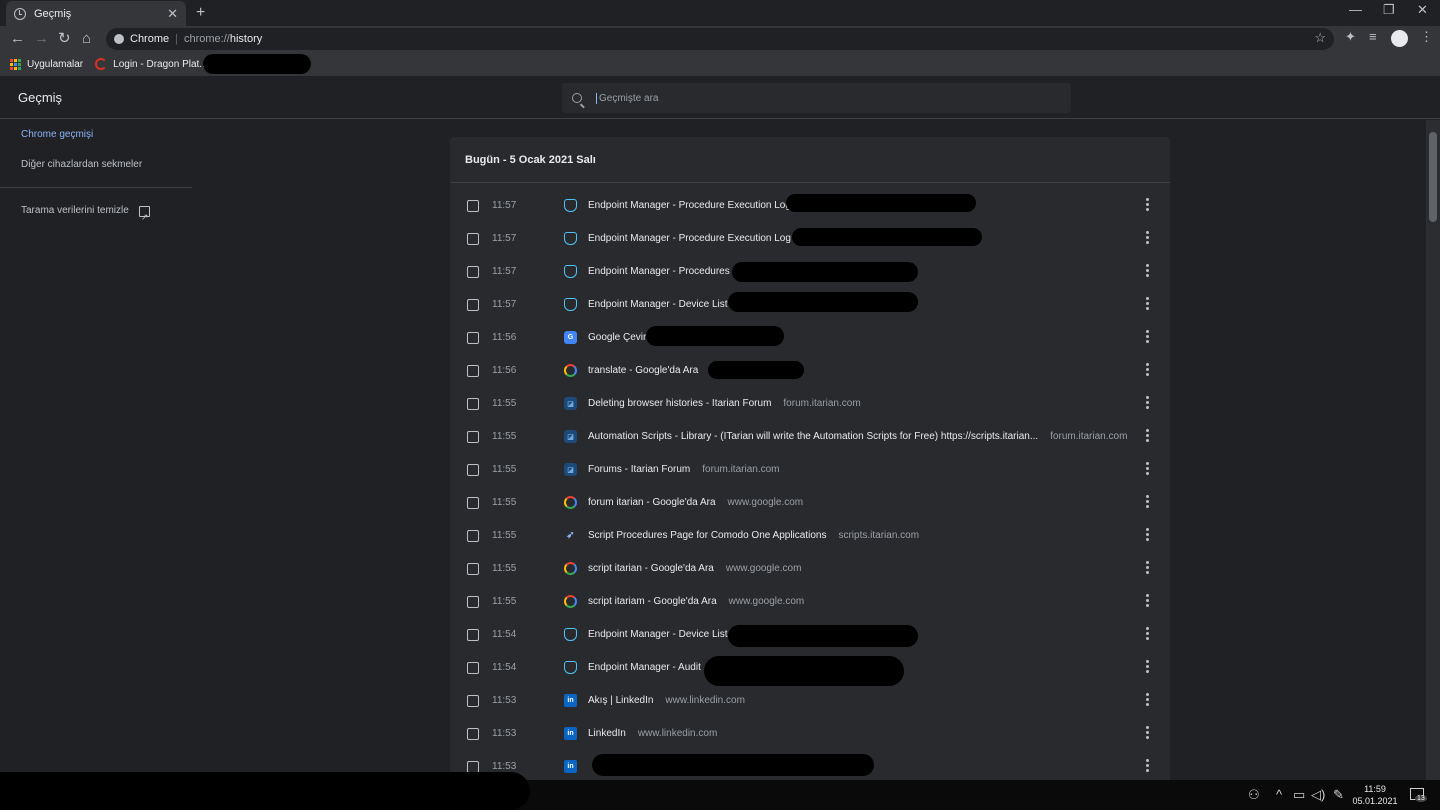  What do you see at coordinates (41, 39) in the screenshot?
I see `forward-button: →` at bounding box center [41, 39].